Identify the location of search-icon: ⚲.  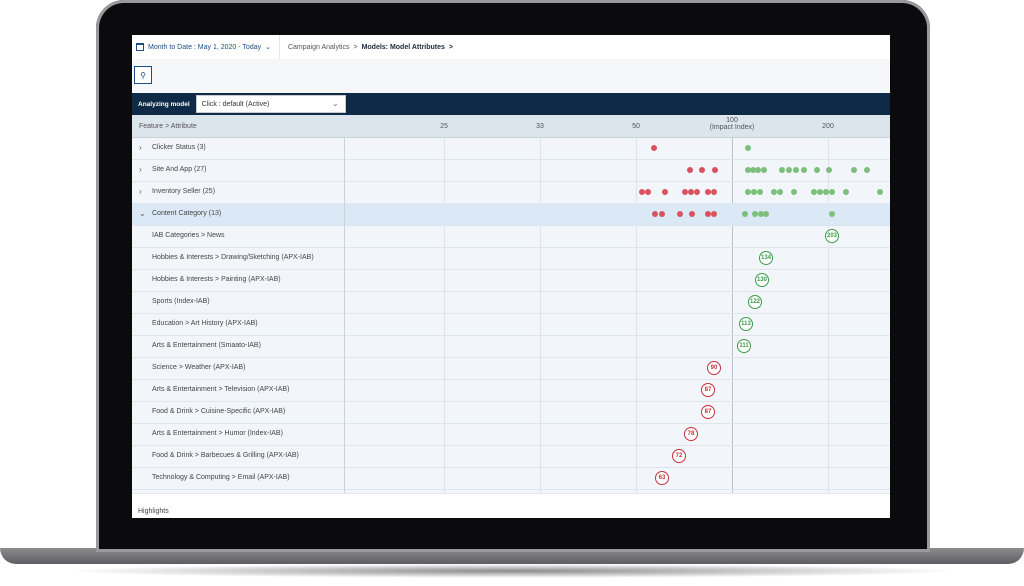
(143, 75).